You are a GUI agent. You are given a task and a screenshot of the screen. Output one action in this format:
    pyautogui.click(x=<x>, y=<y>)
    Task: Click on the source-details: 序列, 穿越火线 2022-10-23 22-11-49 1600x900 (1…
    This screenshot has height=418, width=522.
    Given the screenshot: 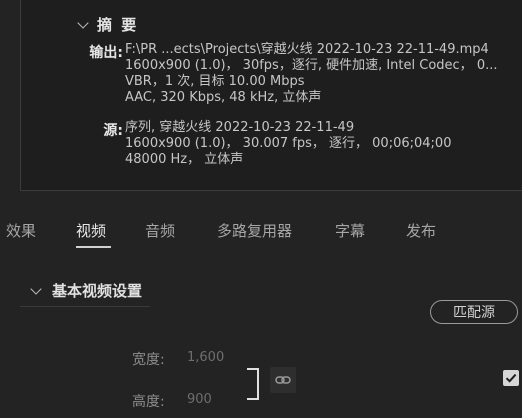 What is the action you would take?
    pyautogui.click(x=288, y=144)
    